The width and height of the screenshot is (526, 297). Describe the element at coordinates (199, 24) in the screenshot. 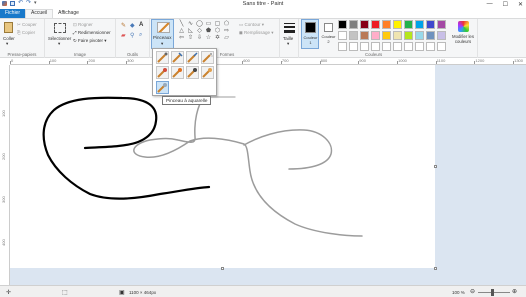

I see `oval-shape-icon: ◯` at that location.